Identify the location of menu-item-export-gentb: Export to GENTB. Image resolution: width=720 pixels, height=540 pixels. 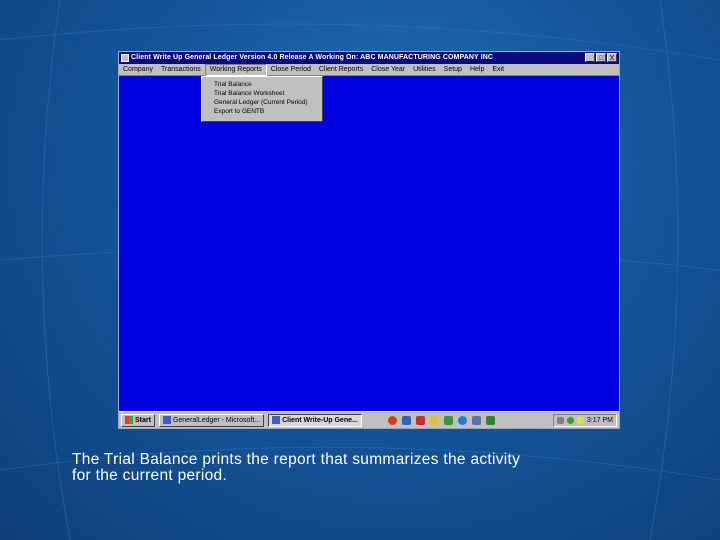
(262, 111).